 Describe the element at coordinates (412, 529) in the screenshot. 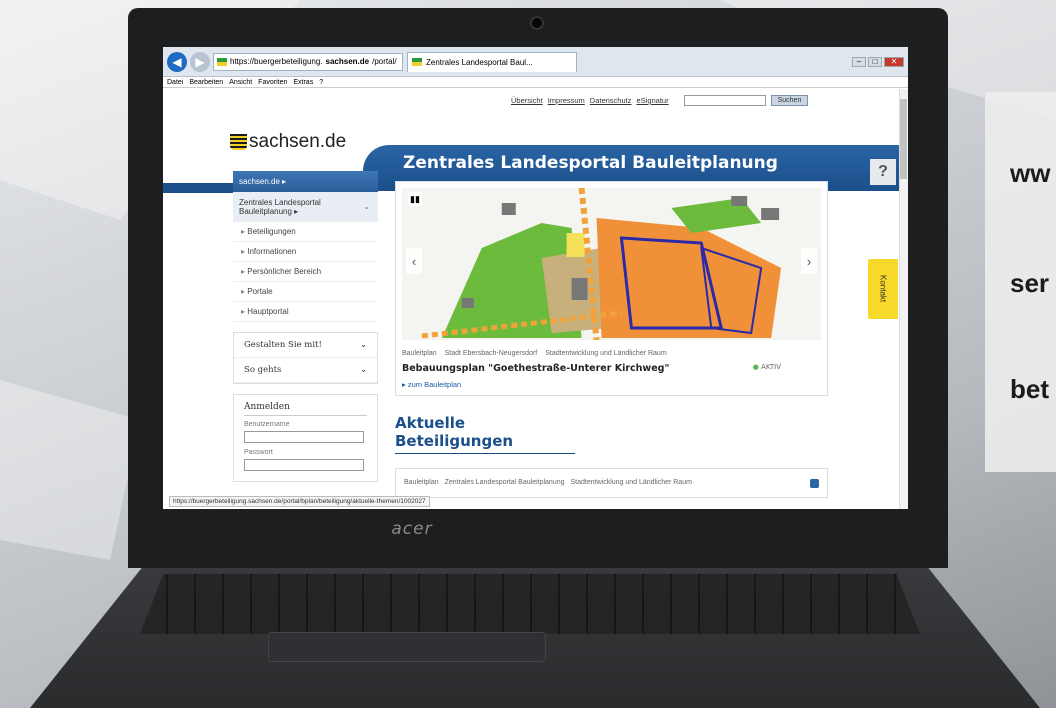

I see `laptop-brand: acer` at that location.